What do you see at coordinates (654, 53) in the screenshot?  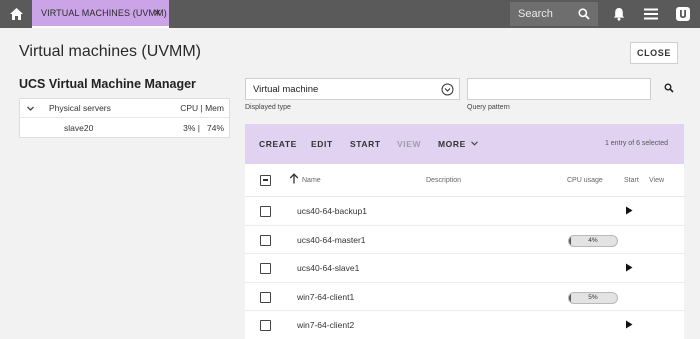 I see `close-button: CLOSE` at bounding box center [654, 53].